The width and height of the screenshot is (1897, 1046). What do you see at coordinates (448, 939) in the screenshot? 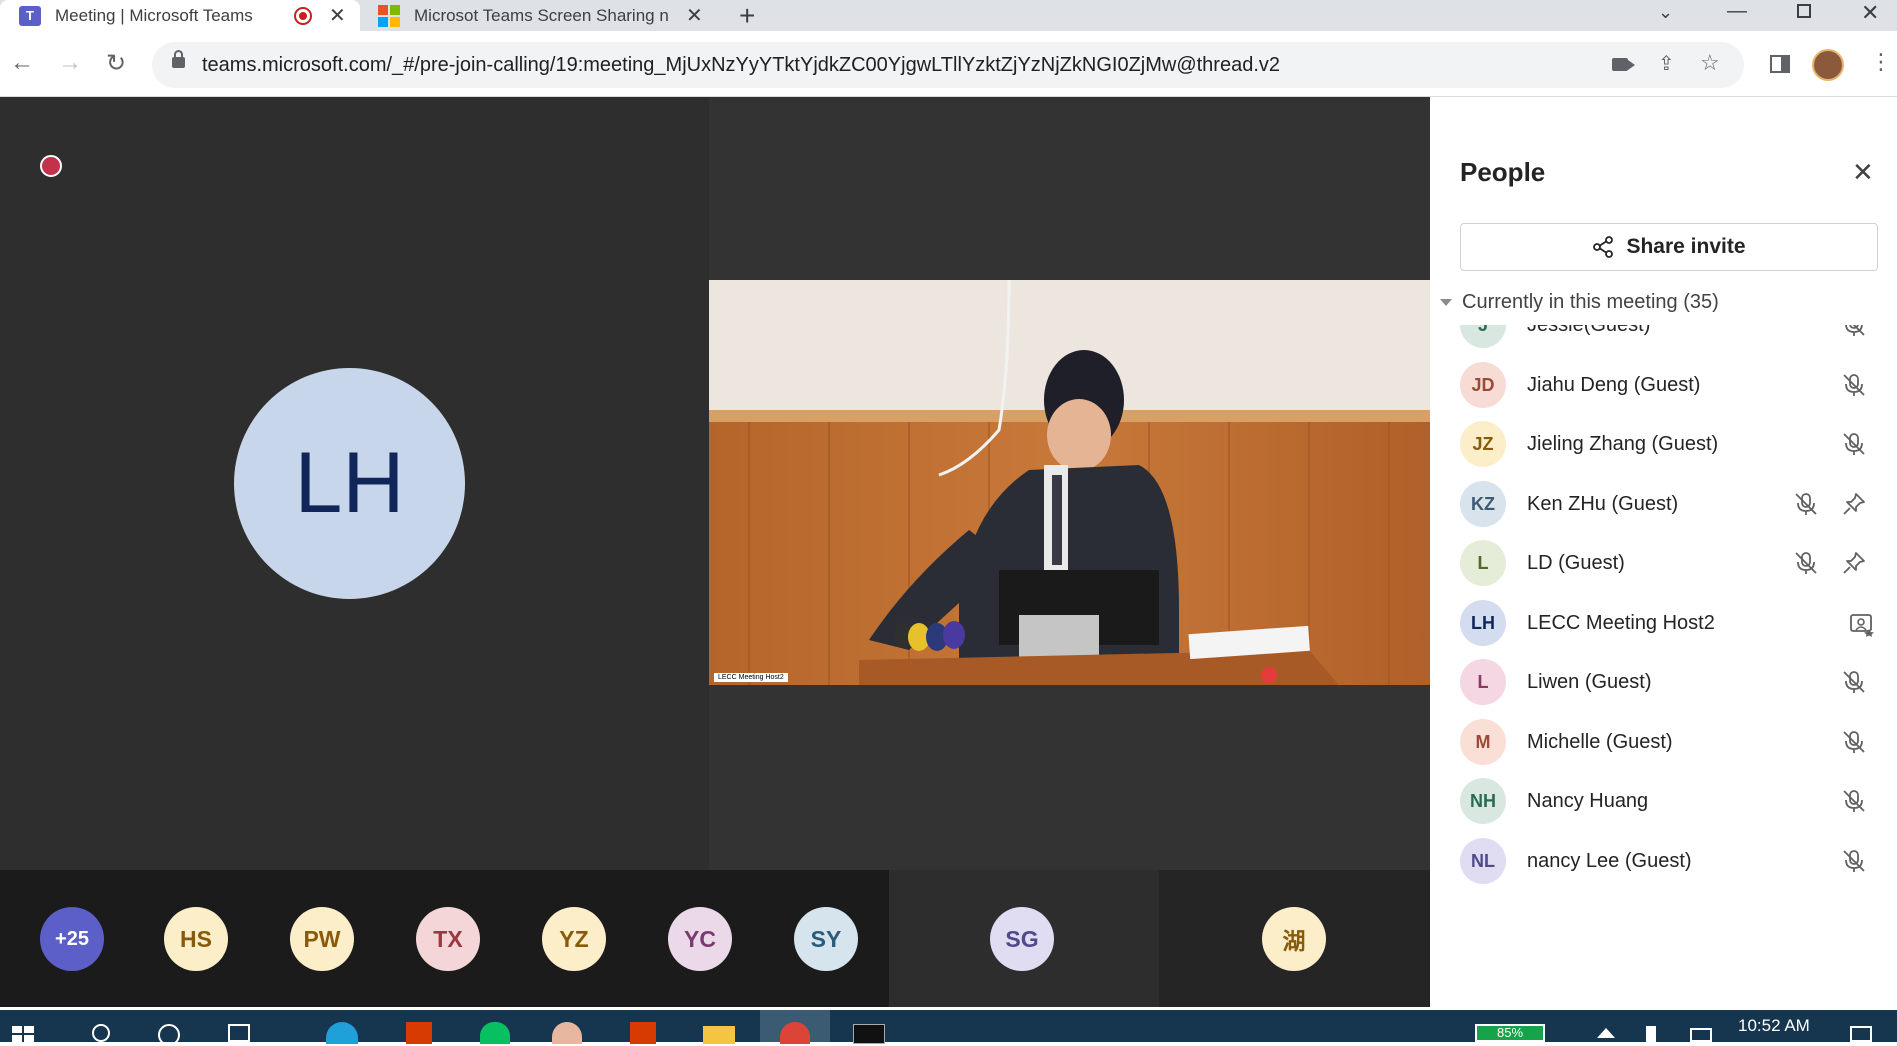
I see `participant-avatar-small: TX` at bounding box center [448, 939].